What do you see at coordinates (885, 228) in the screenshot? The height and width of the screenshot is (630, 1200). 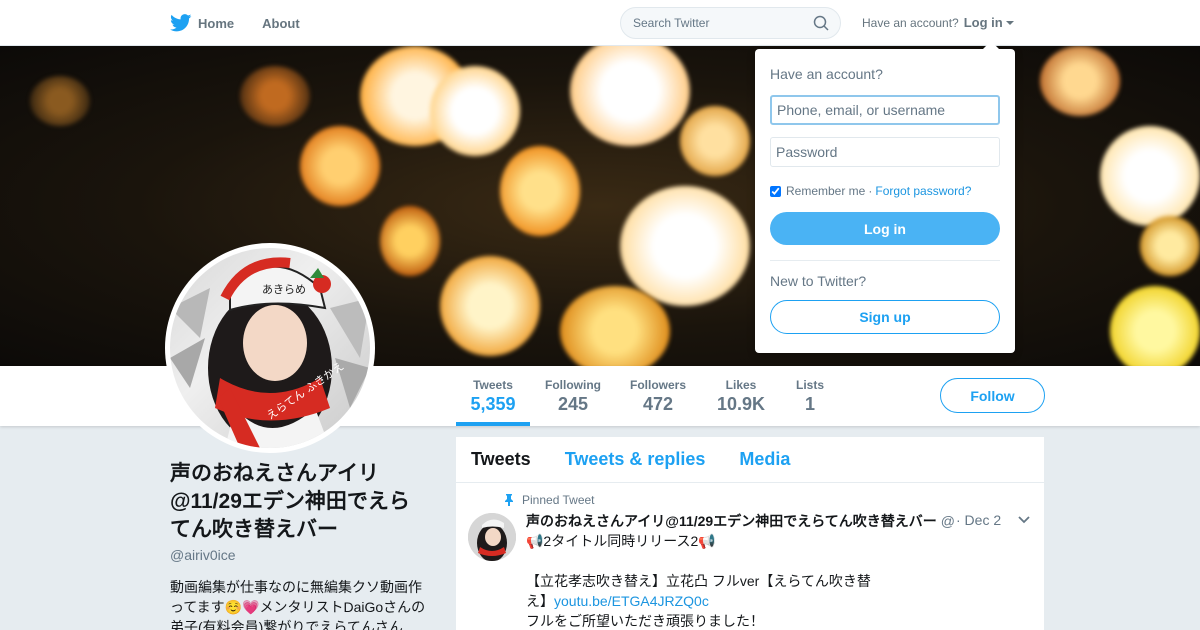 I see `login-button: Log in` at bounding box center [885, 228].